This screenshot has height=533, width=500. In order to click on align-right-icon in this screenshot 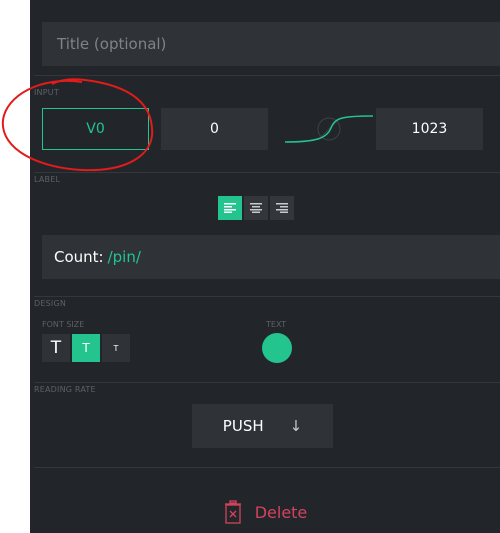, I will do `click(282, 208)`.